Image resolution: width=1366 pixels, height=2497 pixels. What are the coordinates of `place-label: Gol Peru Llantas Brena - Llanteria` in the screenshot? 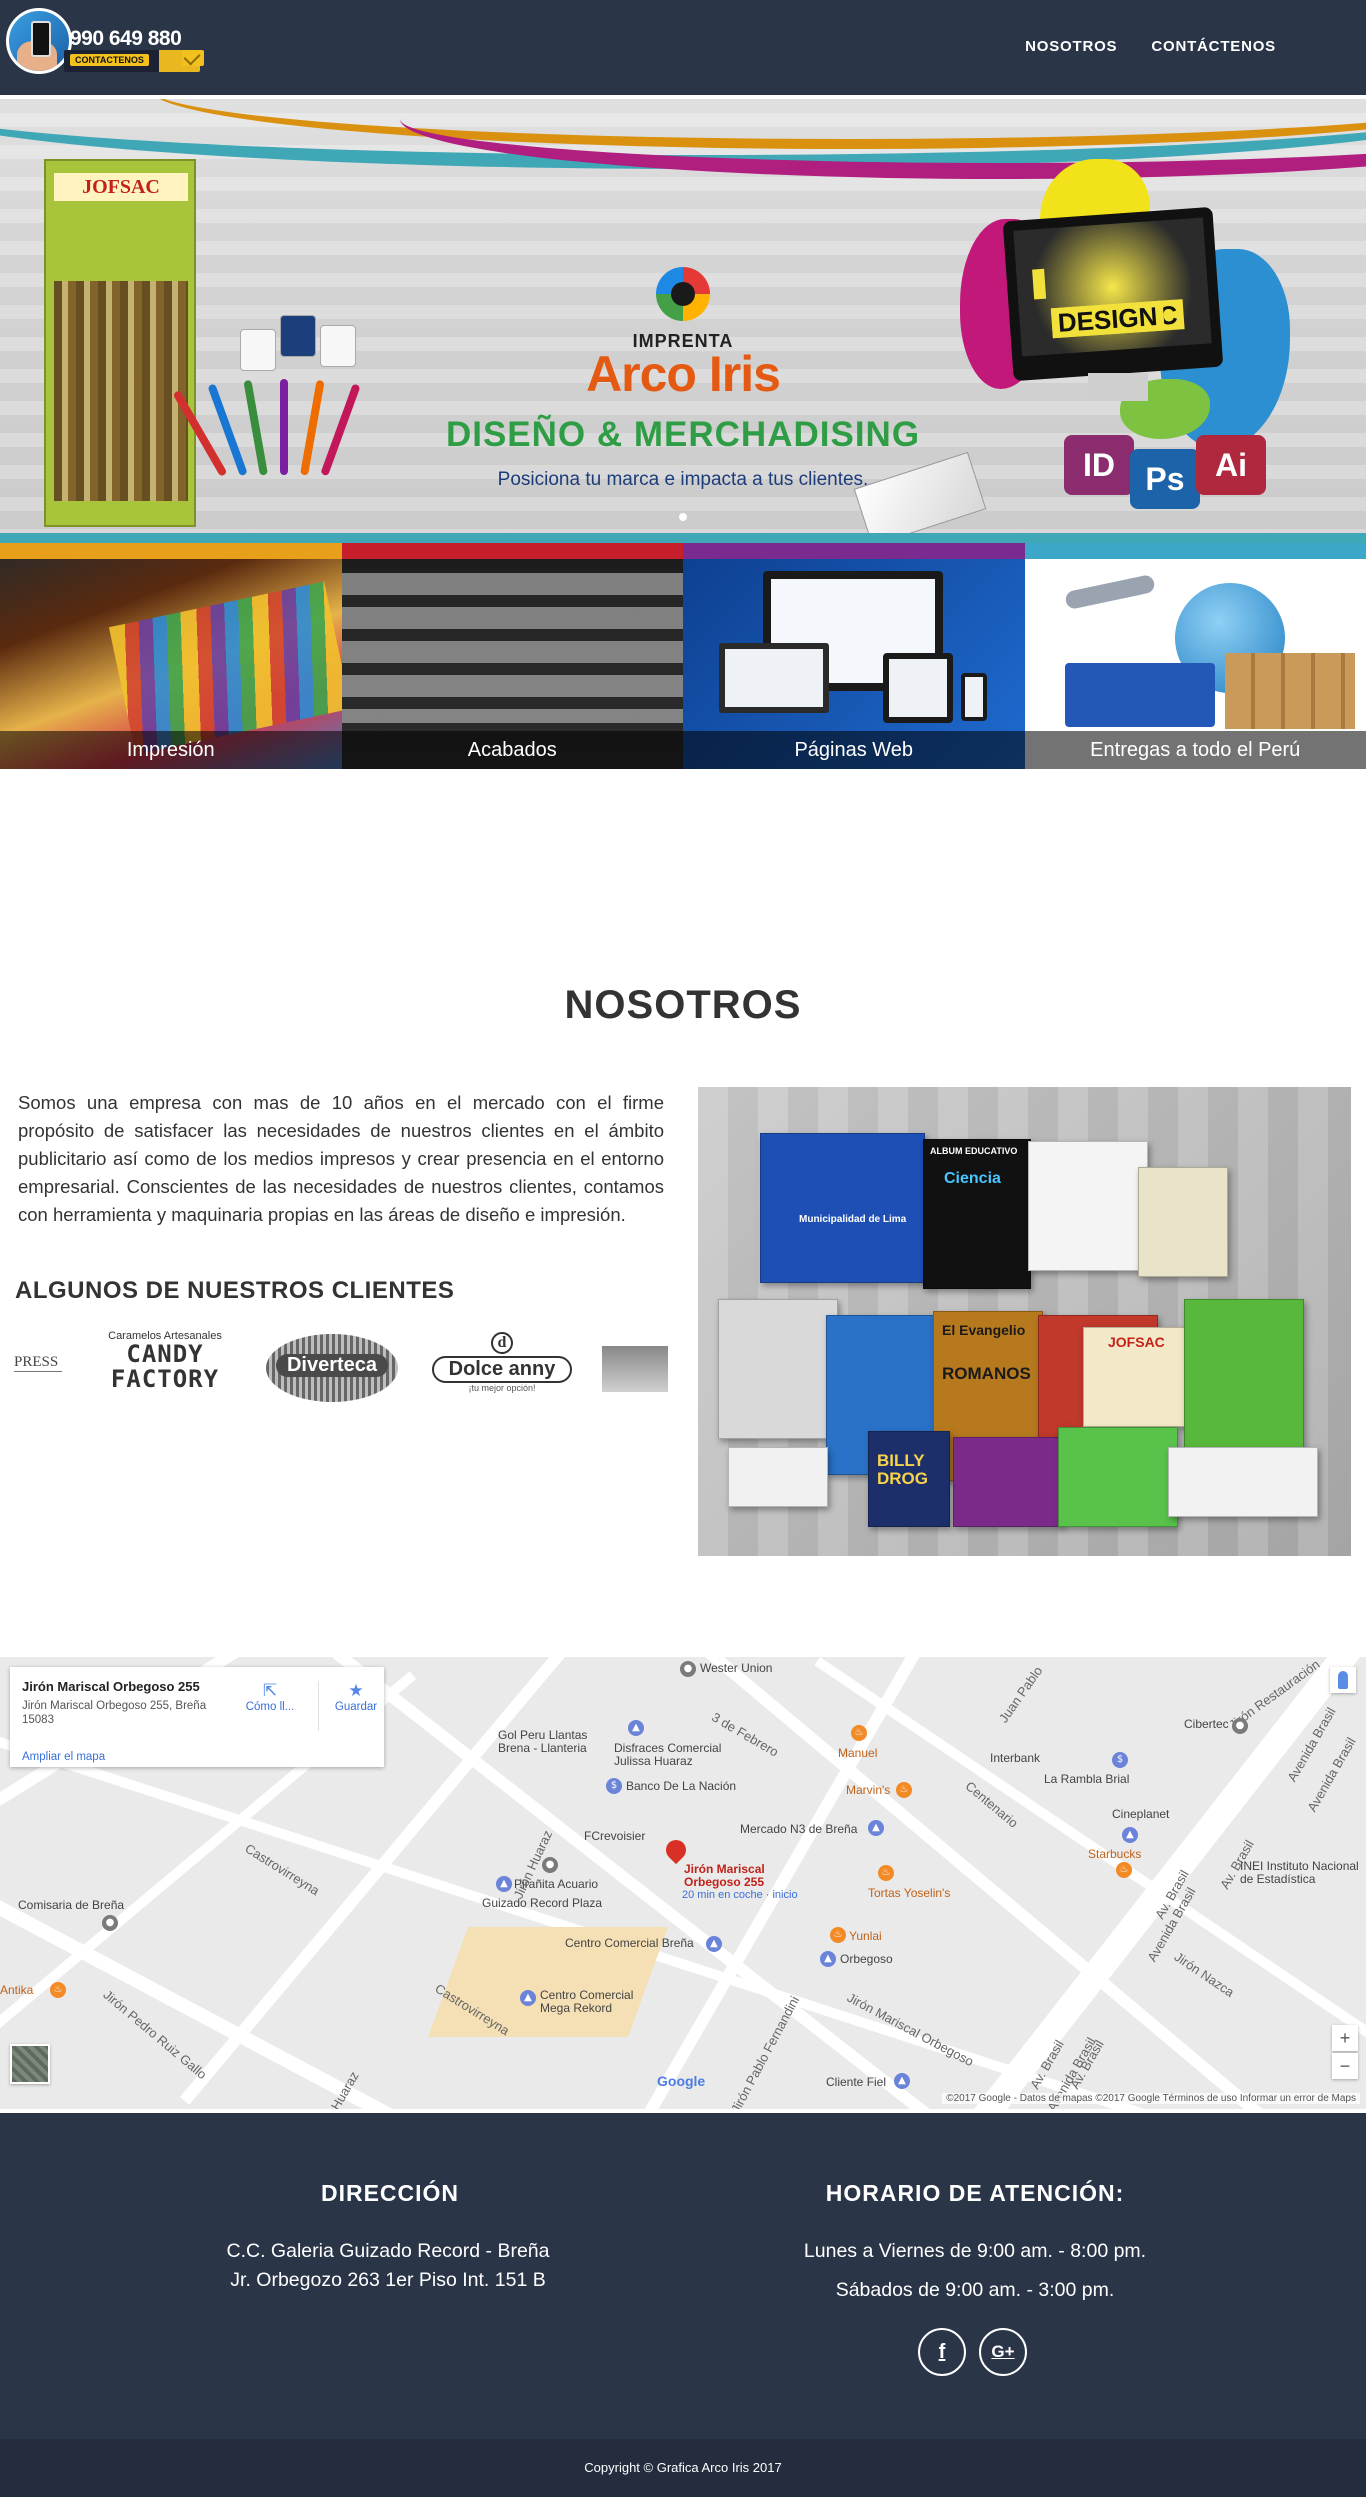 It's located at (553, 1742).